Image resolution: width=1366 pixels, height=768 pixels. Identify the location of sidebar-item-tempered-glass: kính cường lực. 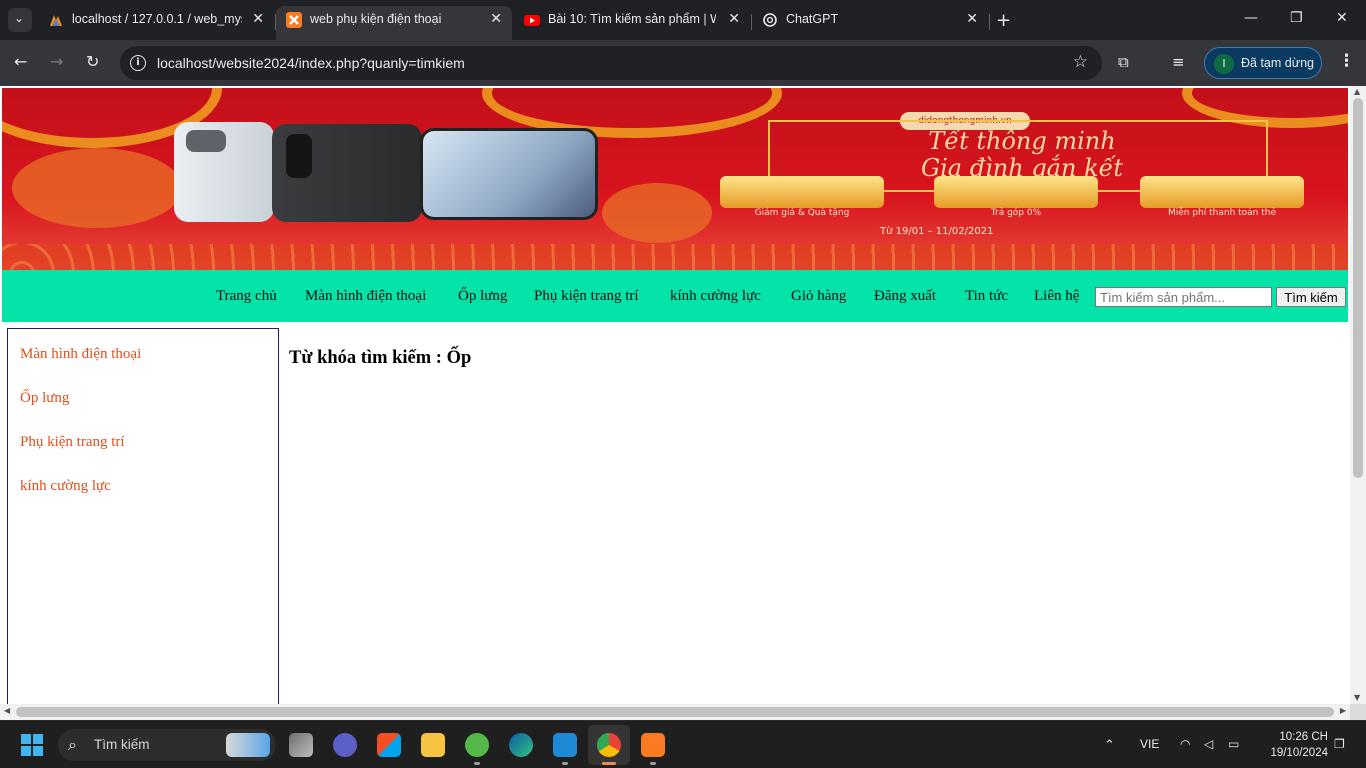
(65, 486).